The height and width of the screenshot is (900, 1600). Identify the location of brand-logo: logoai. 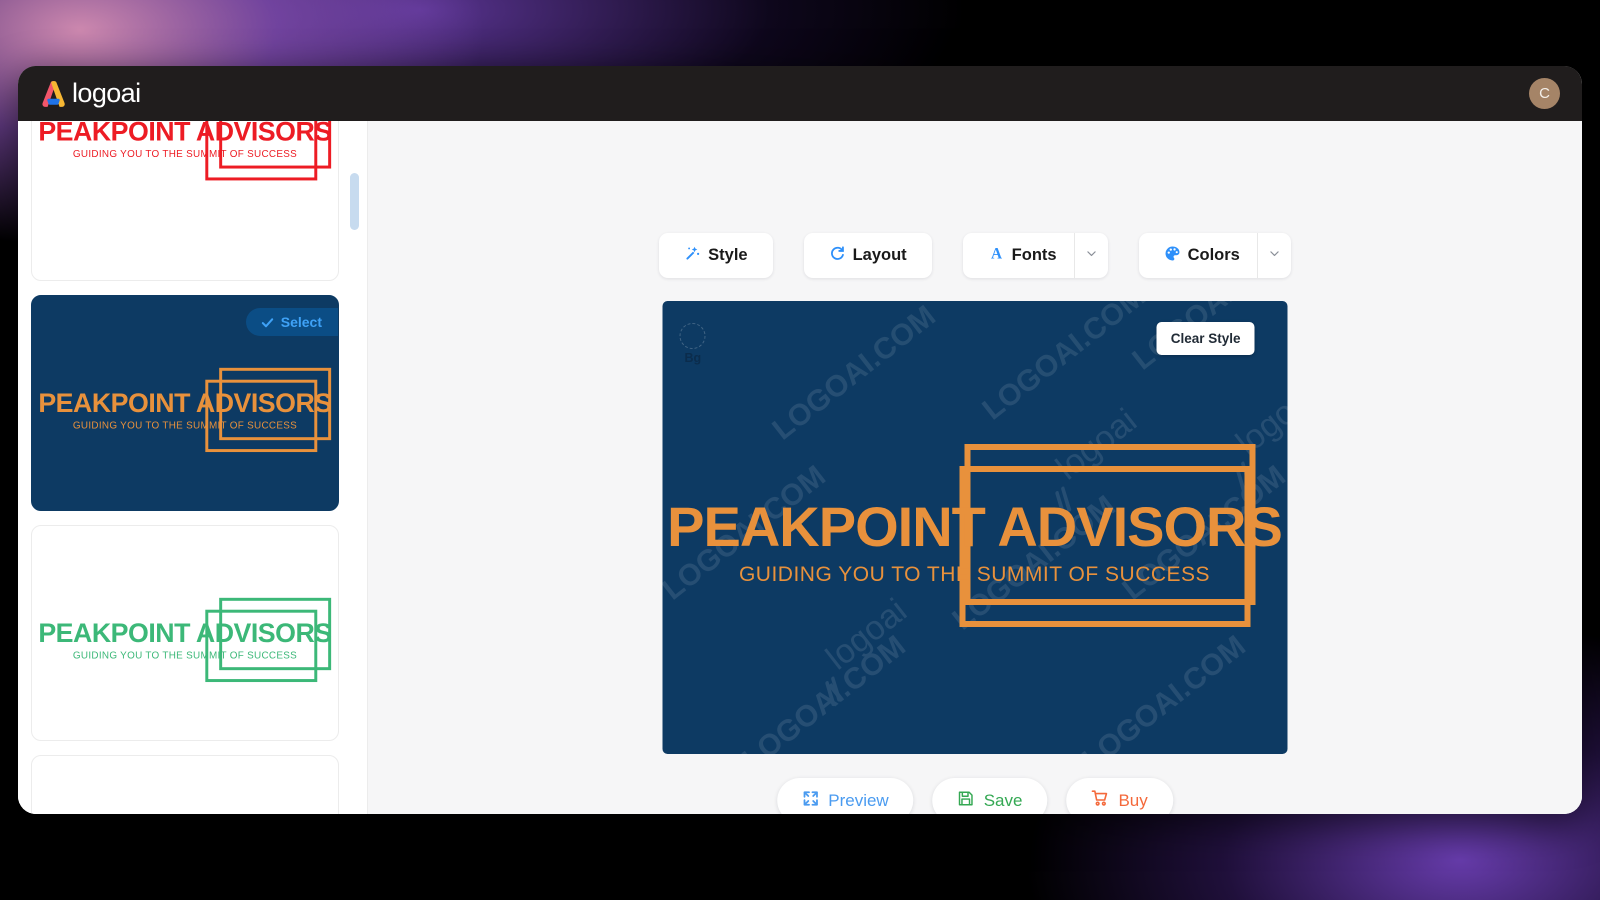
(90, 93).